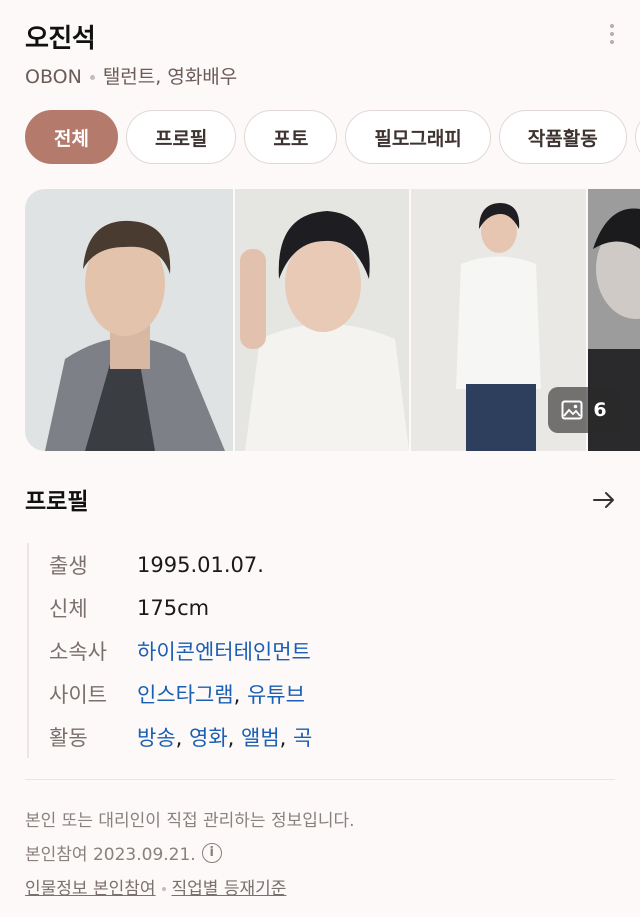  What do you see at coordinates (208, 738) in the screenshot?
I see `movie-link: 영화` at bounding box center [208, 738].